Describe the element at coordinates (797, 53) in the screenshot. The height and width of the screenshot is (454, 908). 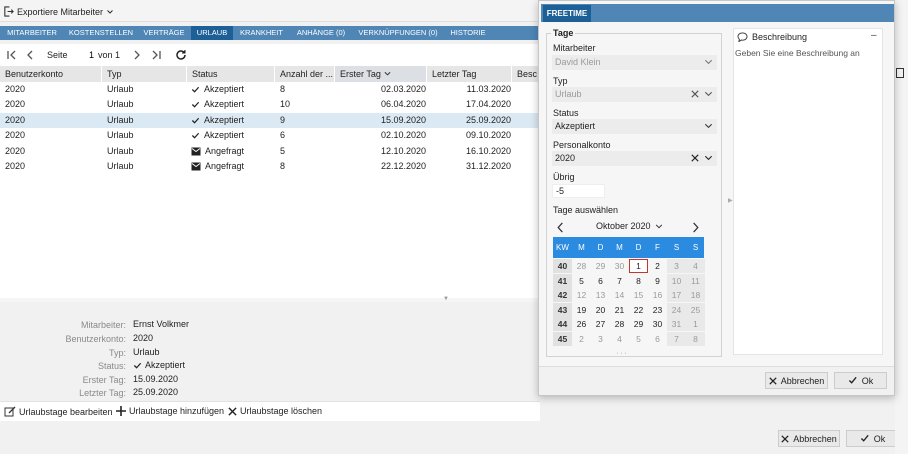
I see `description-textarea: Geben Sie eine Beschreibung an` at that location.